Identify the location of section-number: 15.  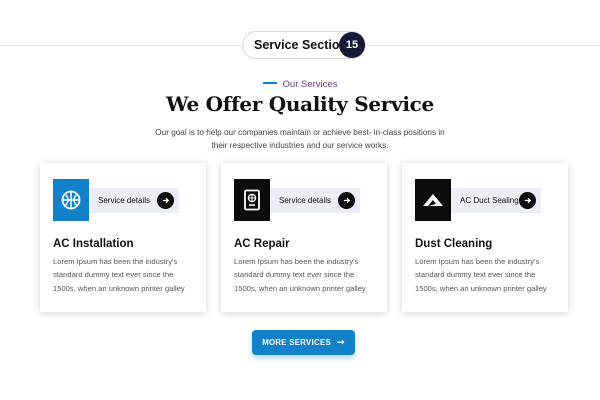
(352, 45).